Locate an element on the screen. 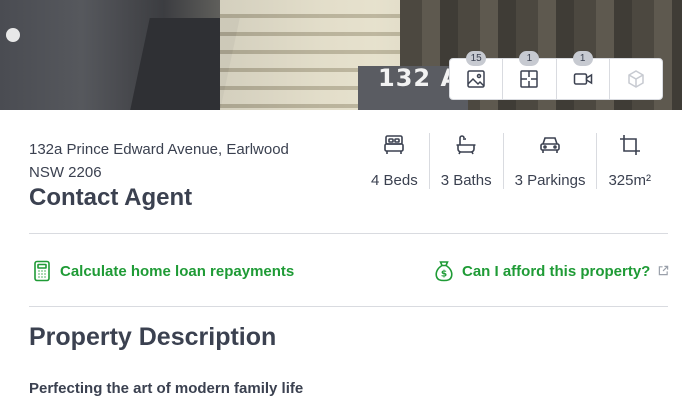 This screenshot has height=416, width=682. feature-baths: 3 Baths is located at coordinates (467, 161).